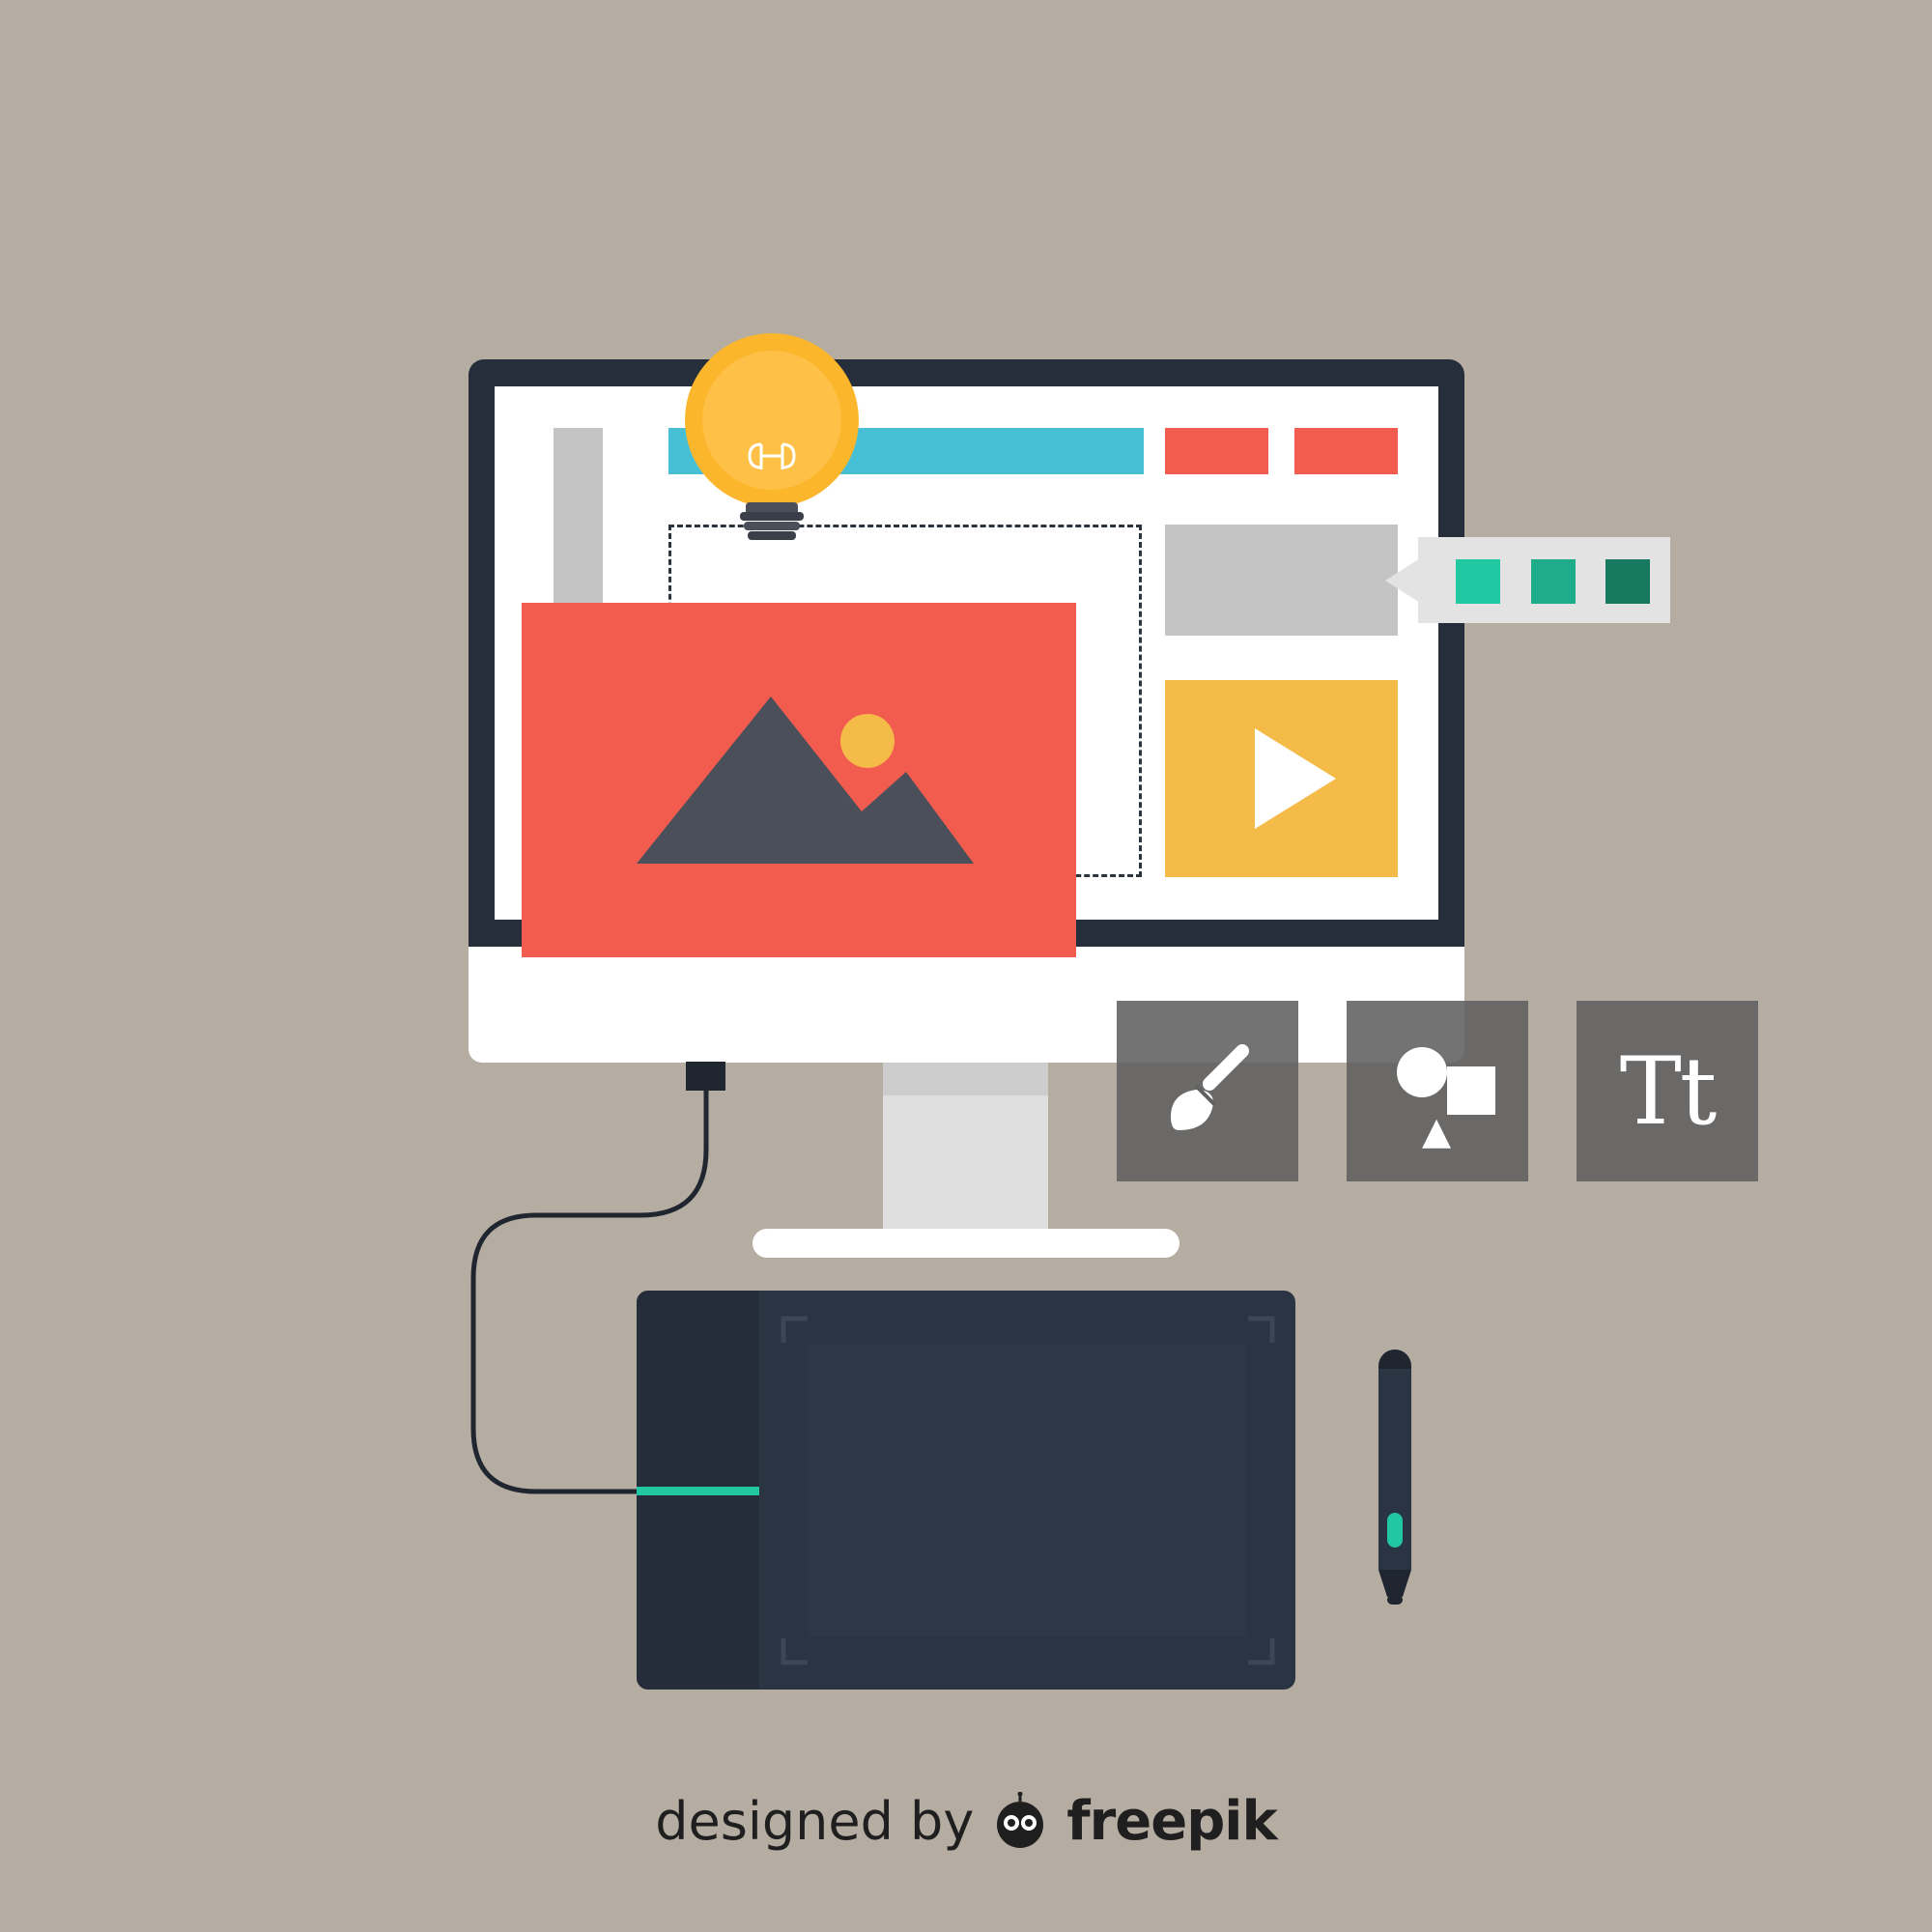 The width and height of the screenshot is (1932, 1932). Describe the element at coordinates (1281, 580) in the screenshot. I see `content-panel` at that location.